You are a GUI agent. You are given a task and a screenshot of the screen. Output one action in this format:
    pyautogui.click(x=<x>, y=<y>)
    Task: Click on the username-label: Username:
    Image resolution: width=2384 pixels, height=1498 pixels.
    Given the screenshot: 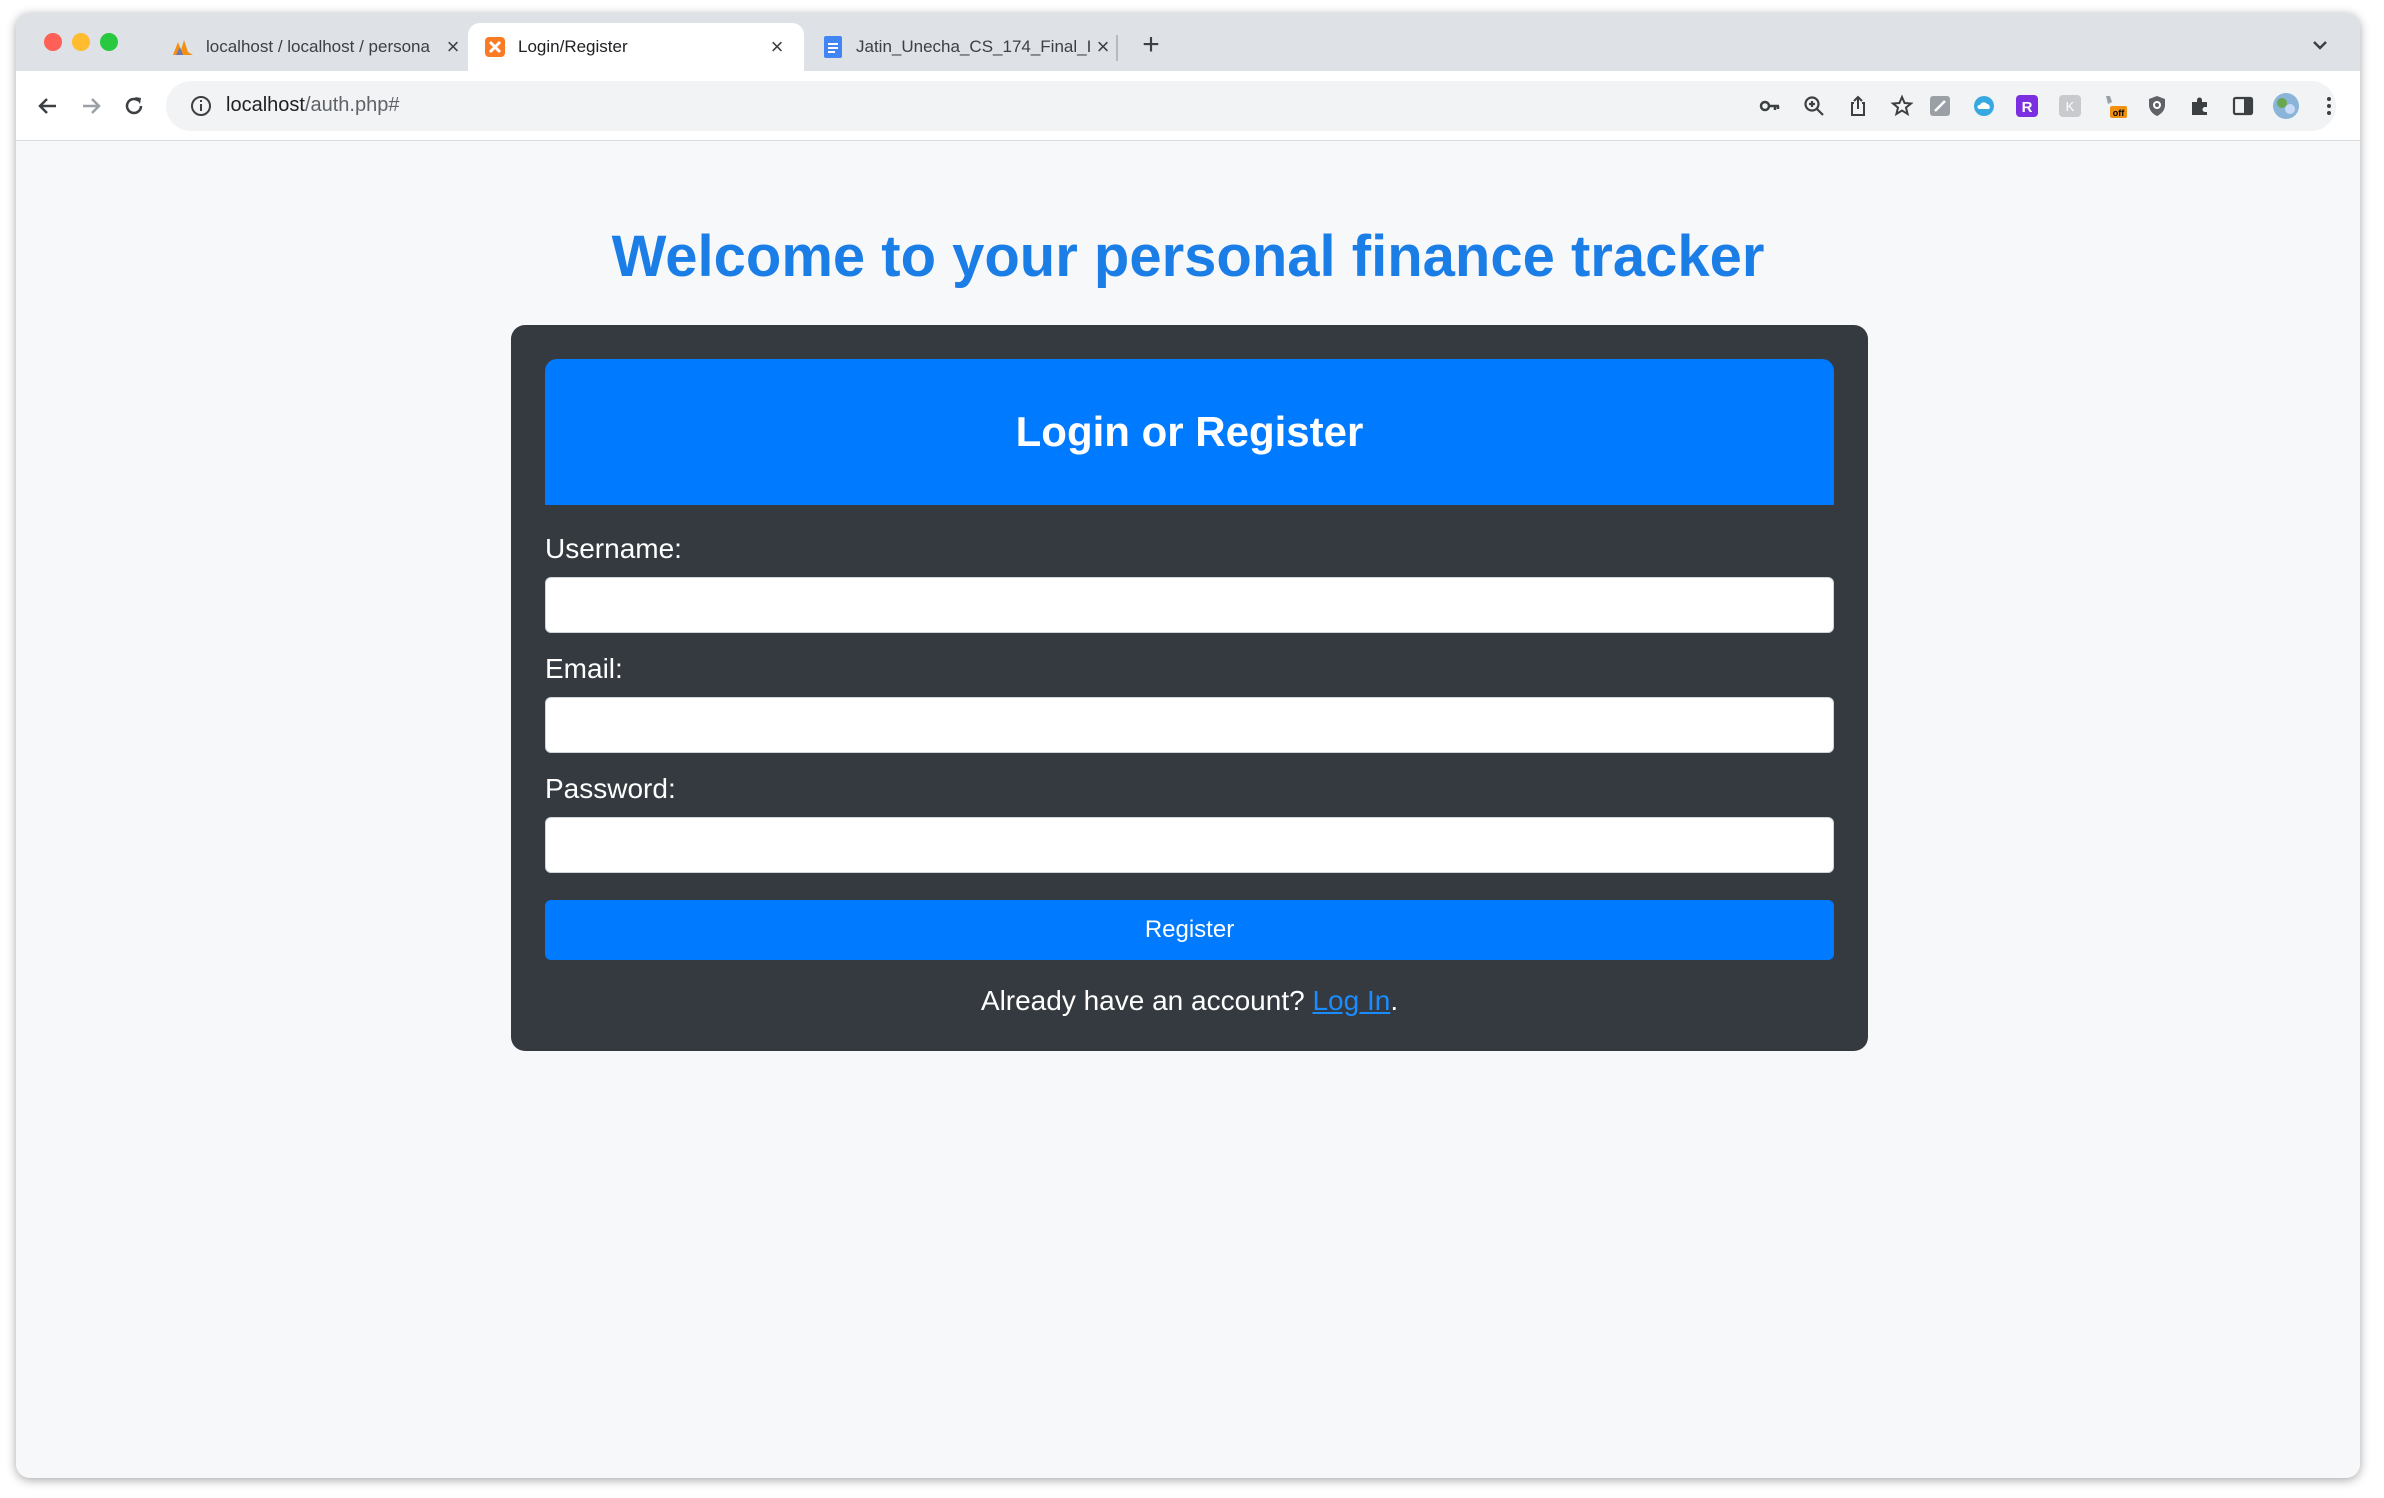 What is the action you would take?
    pyautogui.click(x=613, y=548)
    